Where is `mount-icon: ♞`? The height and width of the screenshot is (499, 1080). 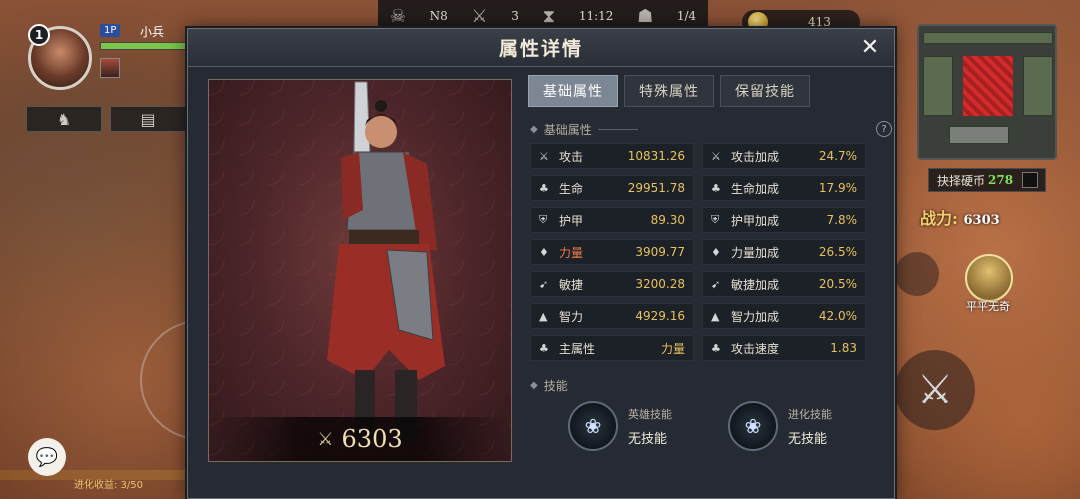
mount-icon: ♞ is located at coordinates (64, 119).